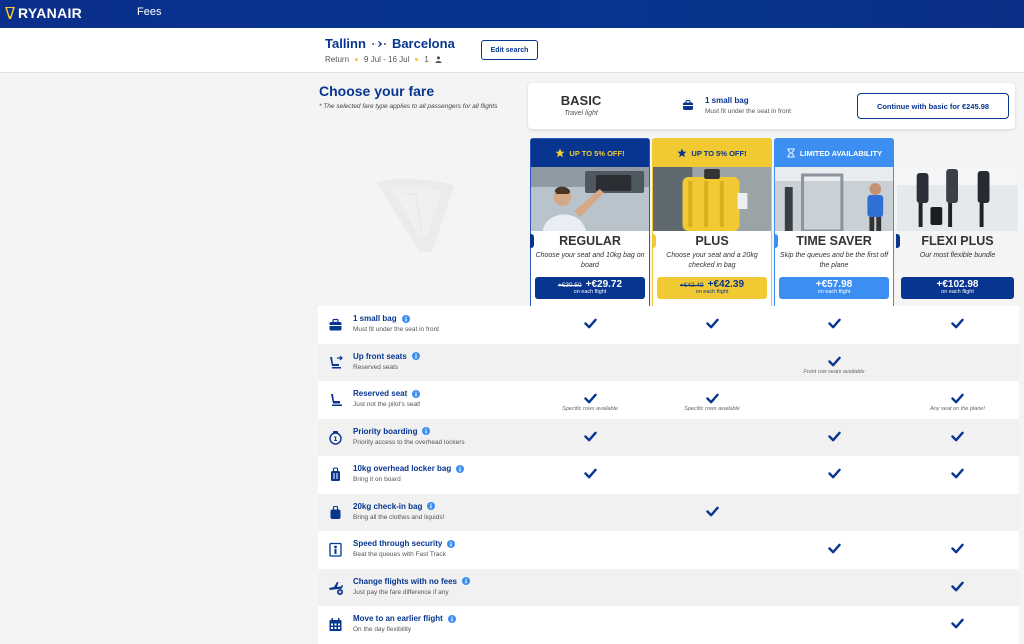 Image resolution: width=1024 pixels, height=644 pixels. I want to click on feature-cell-note: Specific rows available, so click(590, 409).